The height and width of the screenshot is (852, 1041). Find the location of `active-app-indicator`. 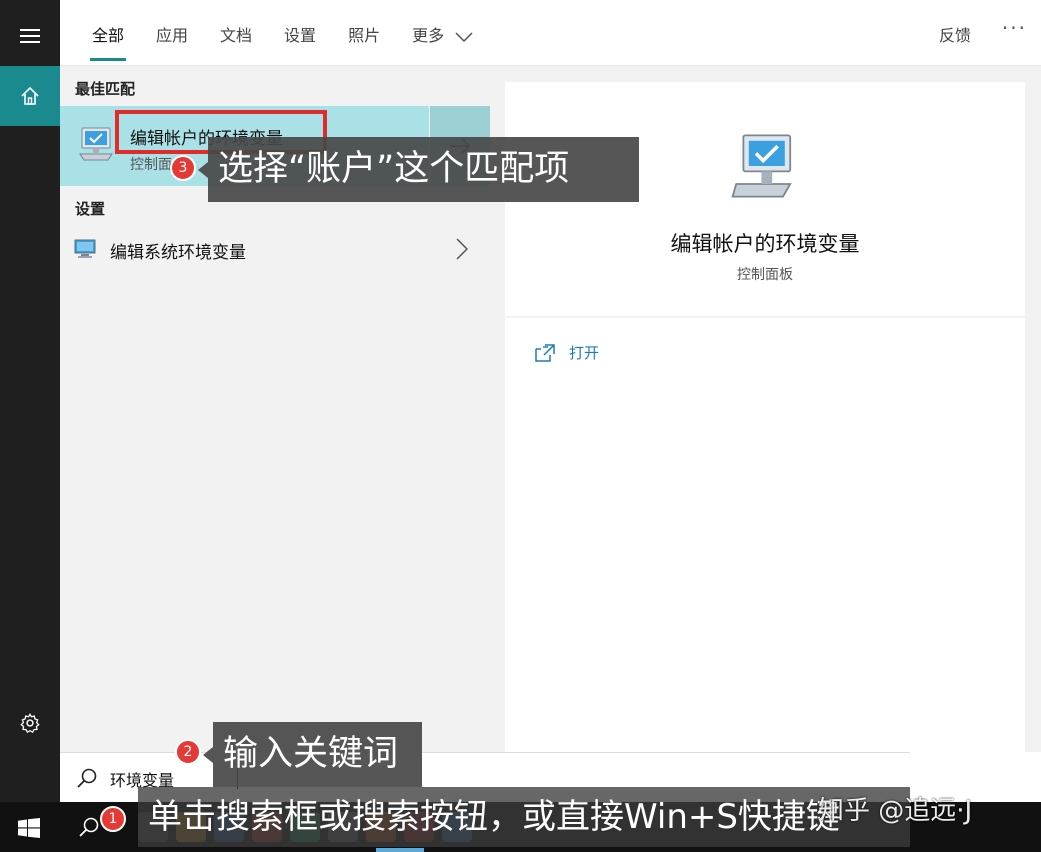

active-app-indicator is located at coordinates (400, 850).